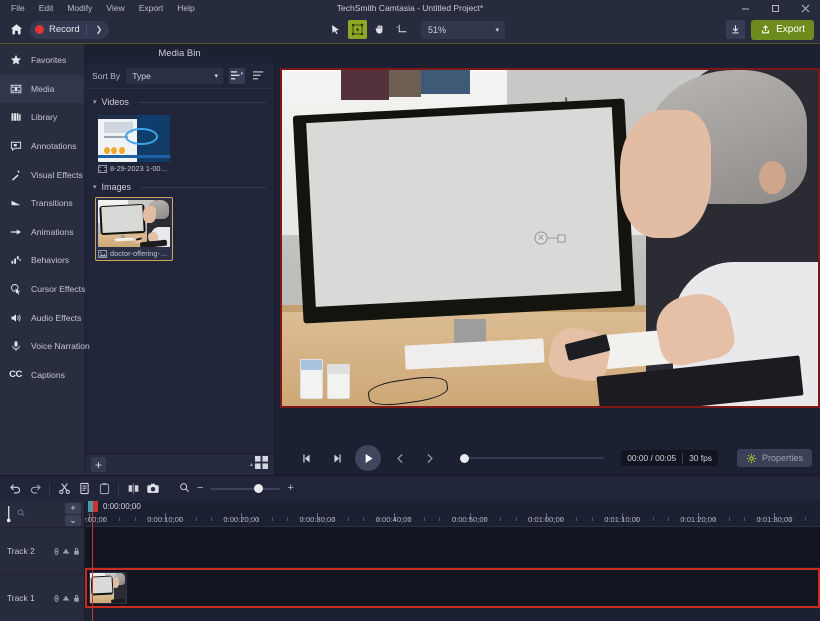  I want to click on previous-marker-button, so click(400, 458).